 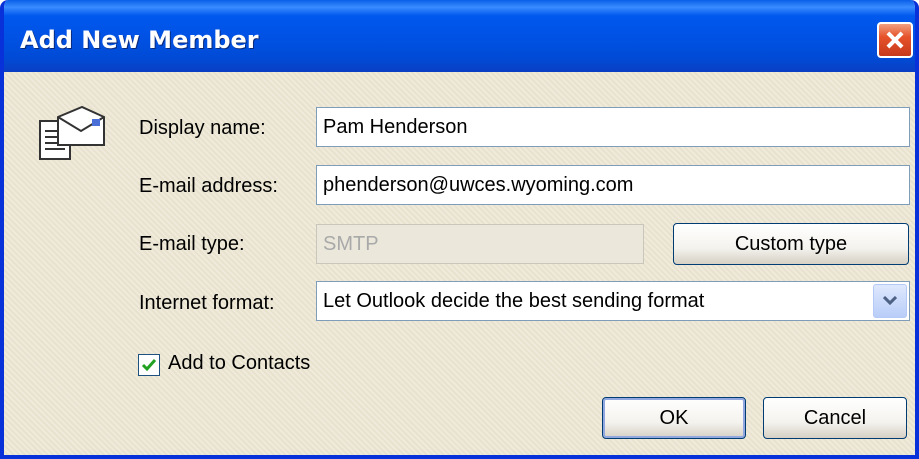 What do you see at coordinates (208, 186) in the screenshot?
I see `email-address-label: E-mail address:` at bounding box center [208, 186].